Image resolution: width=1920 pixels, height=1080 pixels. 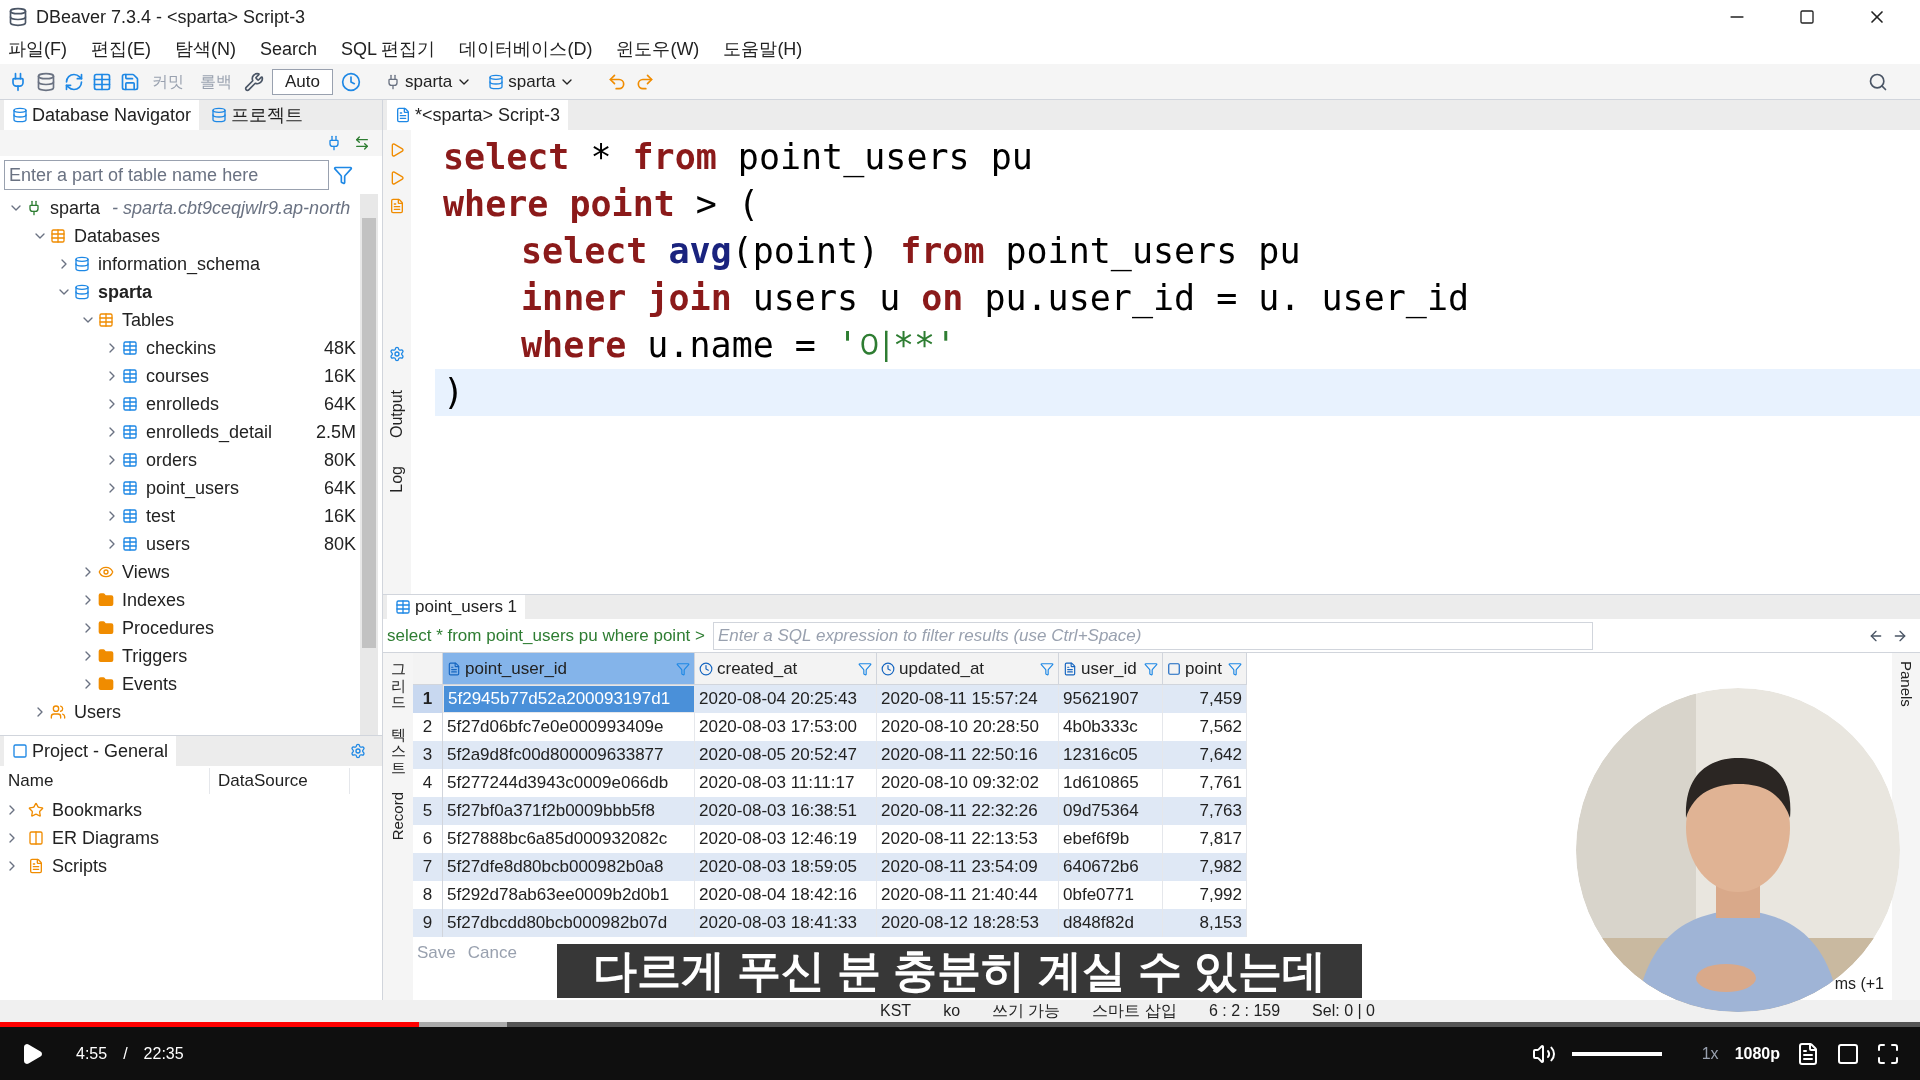 I want to click on save-icon, so click(x=130, y=81).